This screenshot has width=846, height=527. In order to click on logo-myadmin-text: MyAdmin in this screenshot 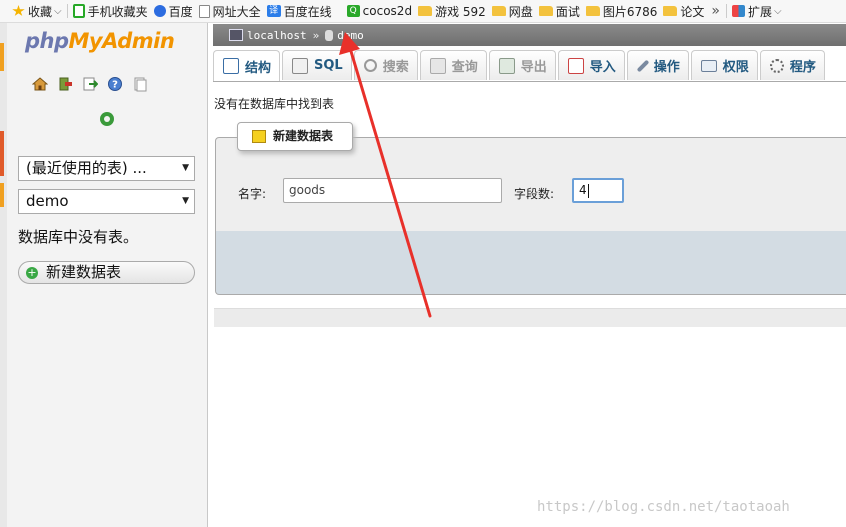, I will do `click(121, 41)`.